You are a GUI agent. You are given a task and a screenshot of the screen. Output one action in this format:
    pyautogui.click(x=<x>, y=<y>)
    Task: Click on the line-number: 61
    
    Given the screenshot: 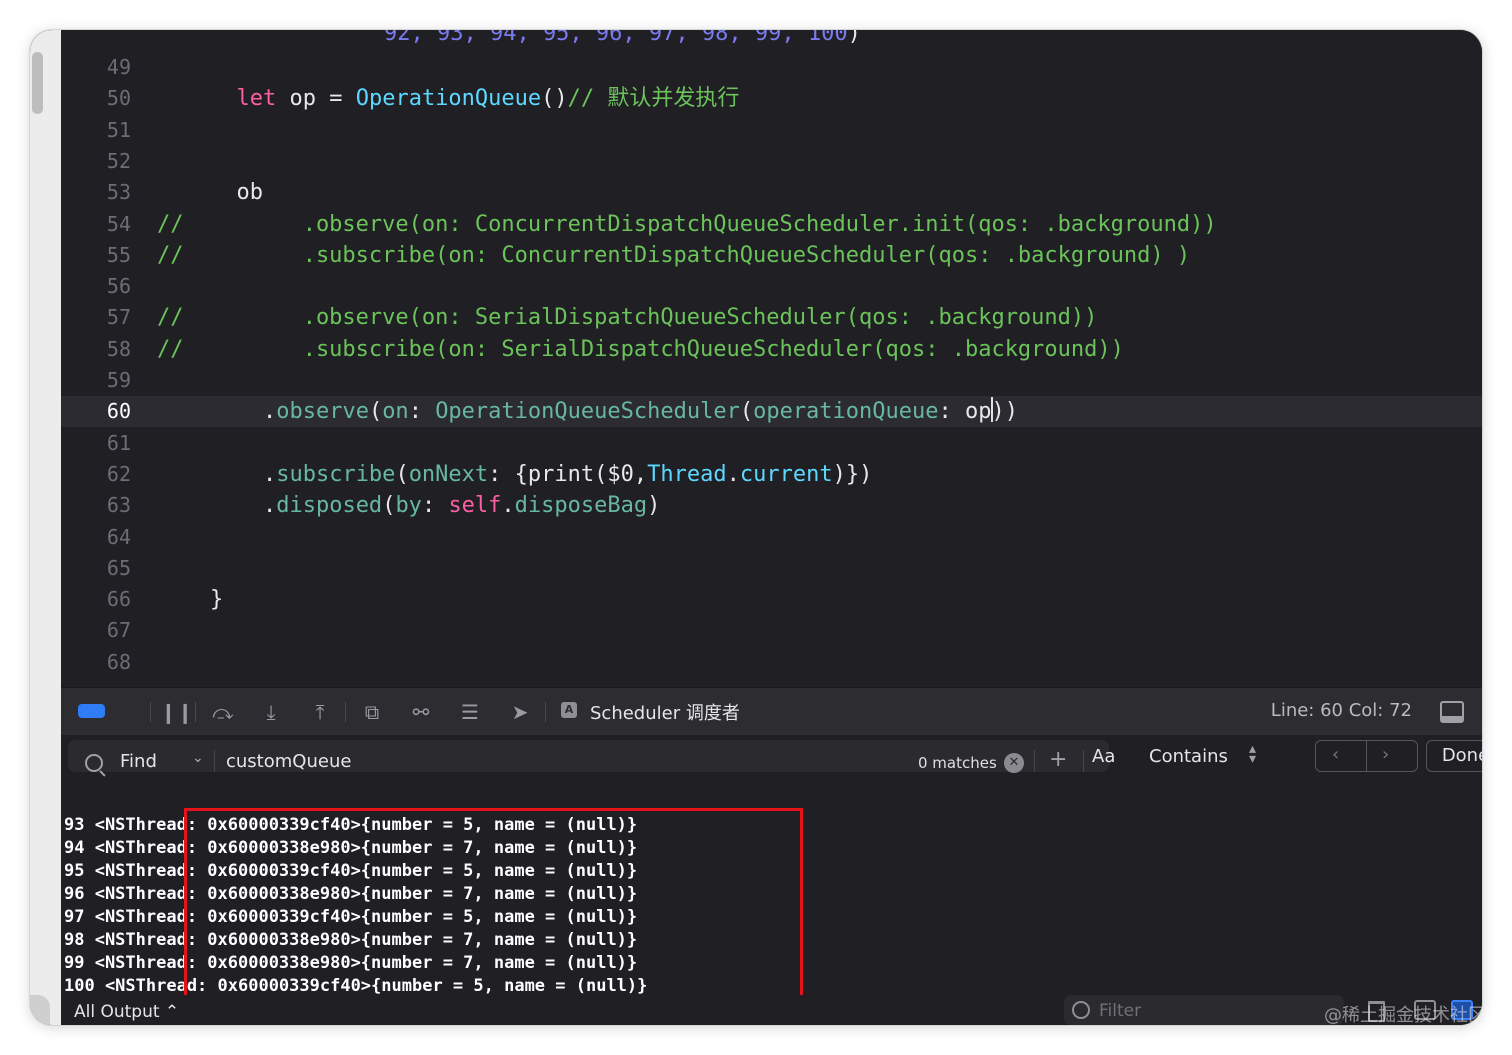 What is the action you would take?
    pyautogui.click(x=96, y=443)
    